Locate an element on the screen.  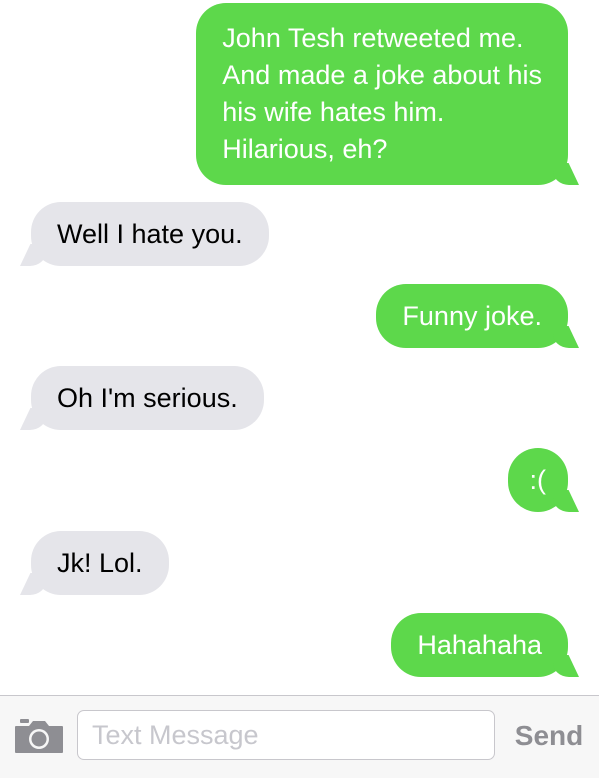
message-row: Funny joke. is located at coordinates (299, 316).